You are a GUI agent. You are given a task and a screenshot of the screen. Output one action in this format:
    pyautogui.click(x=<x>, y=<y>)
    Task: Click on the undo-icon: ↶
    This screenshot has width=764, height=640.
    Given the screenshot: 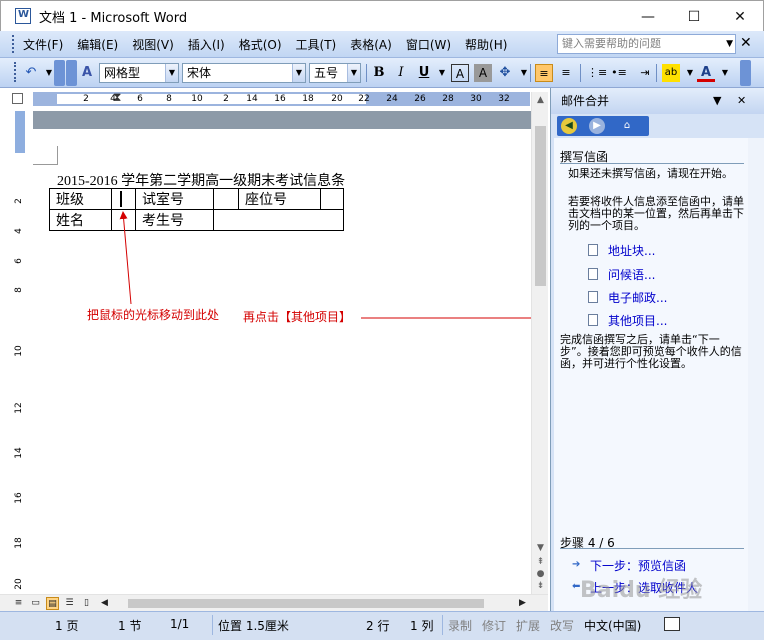 What is the action you would take?
    pyautogui.click(x=31, y=73)
    